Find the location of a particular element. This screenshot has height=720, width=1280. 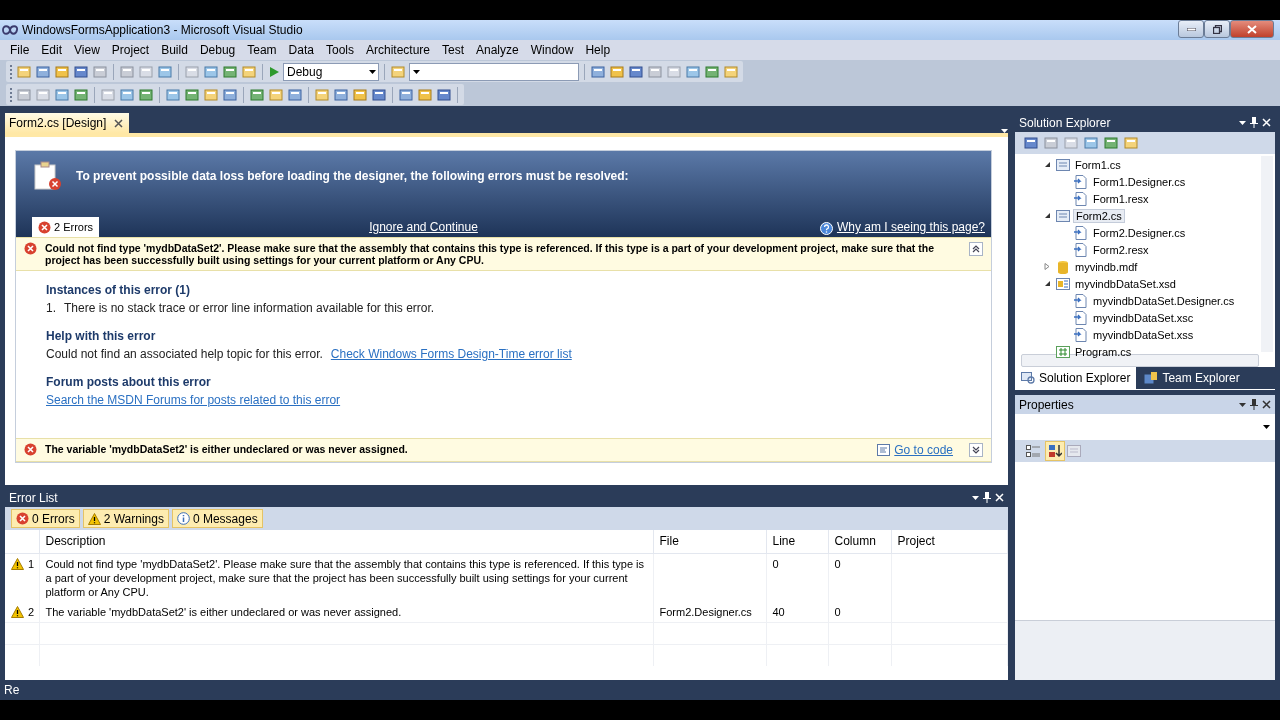

why-link: Why am I seeing this page? is located at coordinates (910, 227).